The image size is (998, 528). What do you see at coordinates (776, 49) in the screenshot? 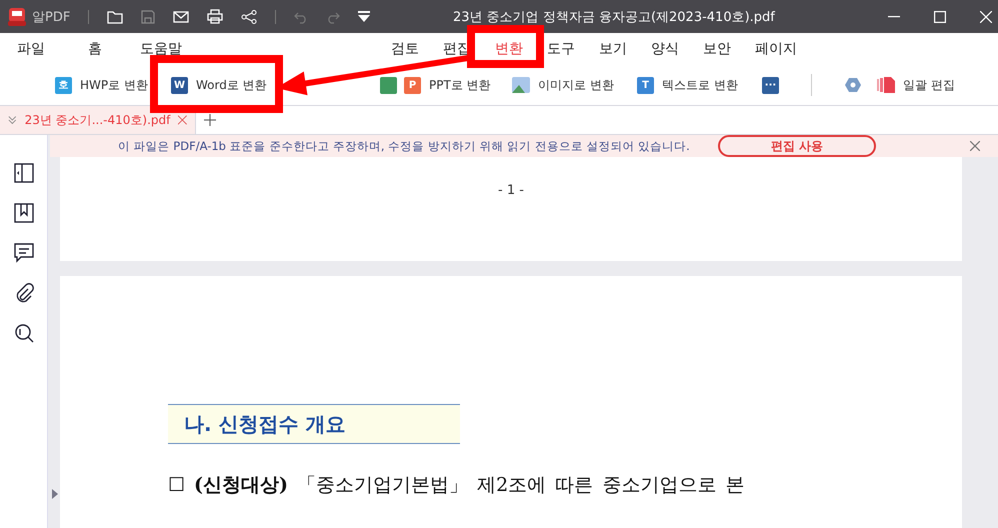
I see `menu-tab: 페이지` at bounding box center [776, 49].